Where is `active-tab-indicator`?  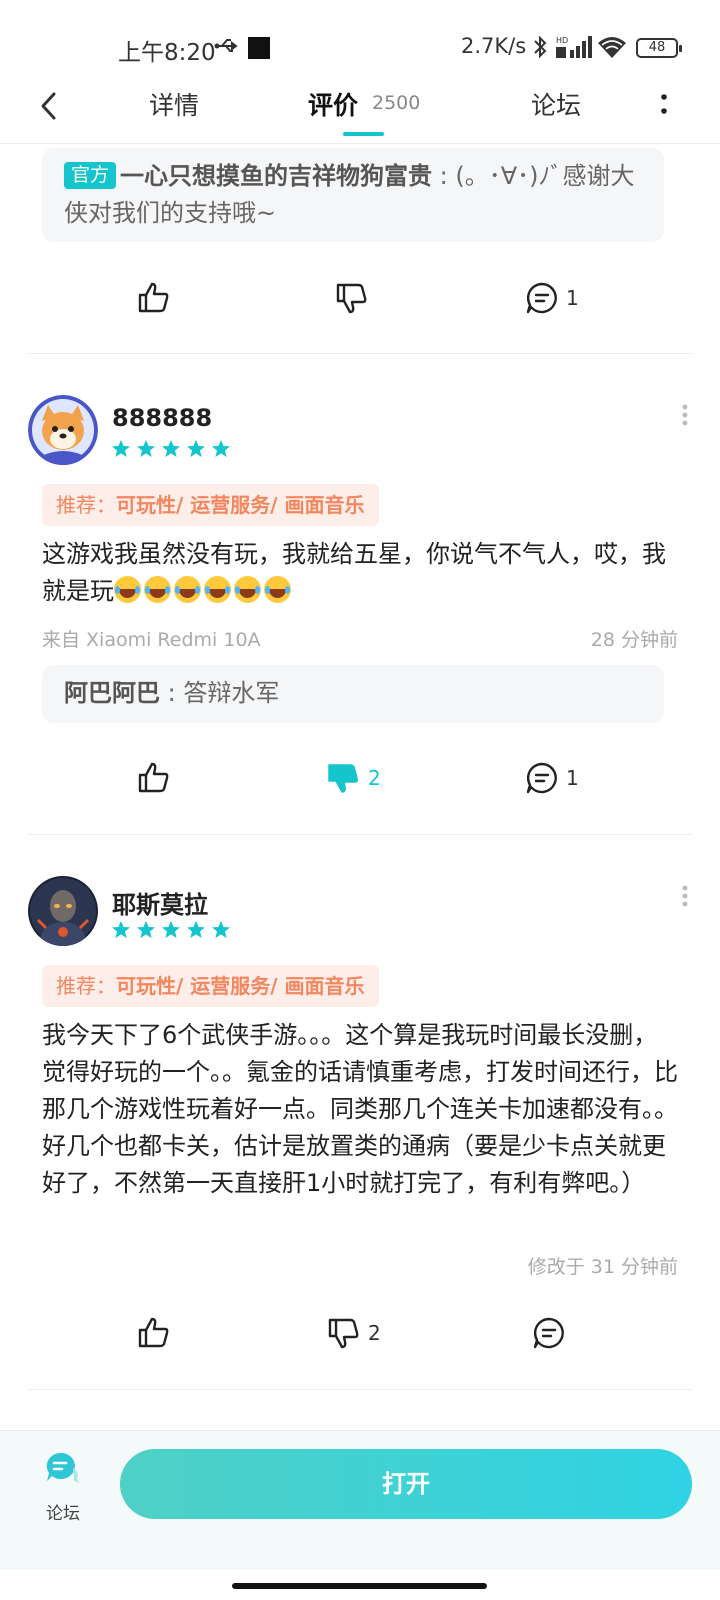
active-tab-indicator is located at coordinates (363, 134).